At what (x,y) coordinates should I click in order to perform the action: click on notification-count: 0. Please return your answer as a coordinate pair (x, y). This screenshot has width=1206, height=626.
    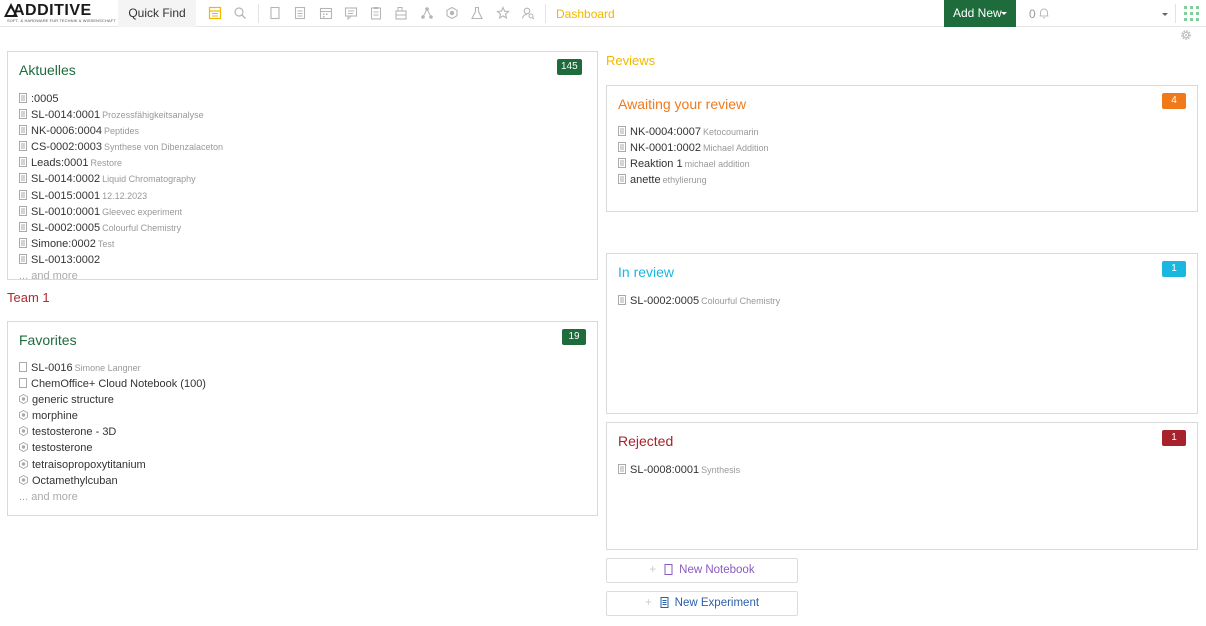
    Looking at the image, I should click on (1032, 14).